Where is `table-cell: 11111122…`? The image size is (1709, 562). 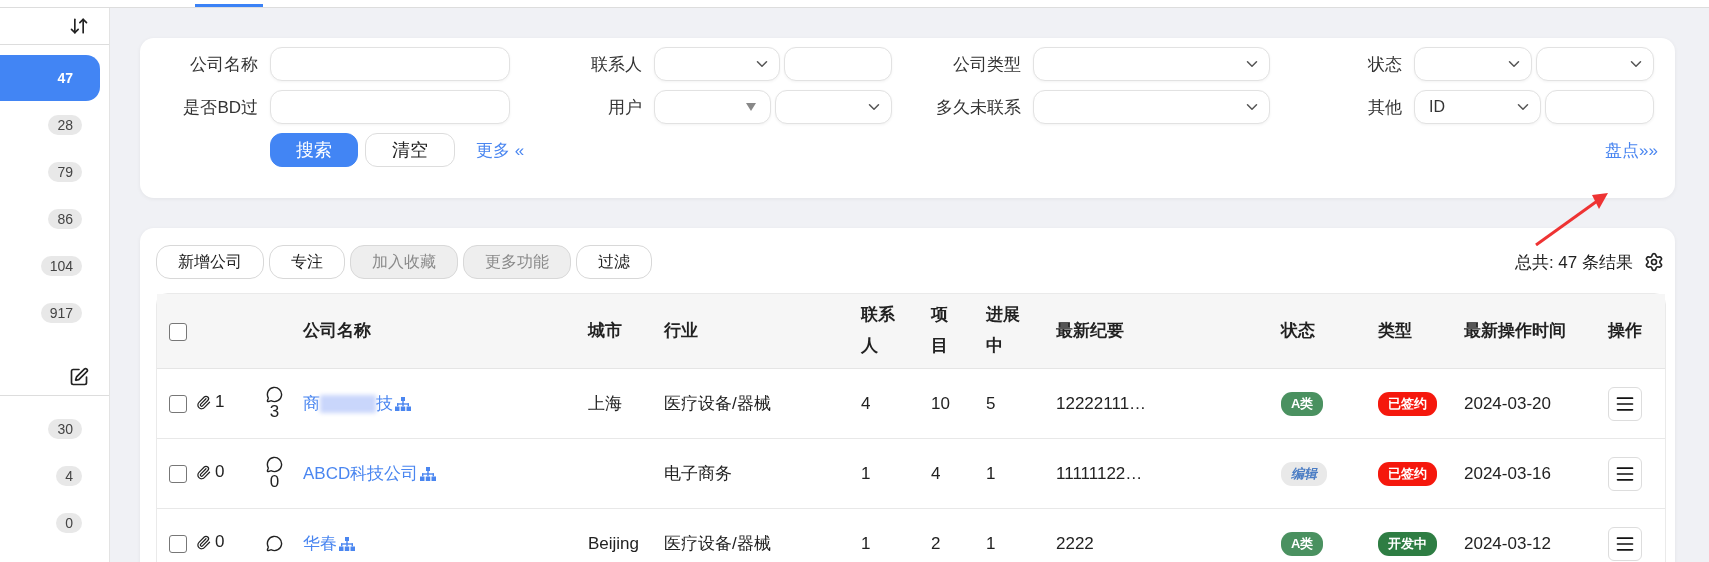 table-cell: 11111122… is located at coordinates (1099, 473).